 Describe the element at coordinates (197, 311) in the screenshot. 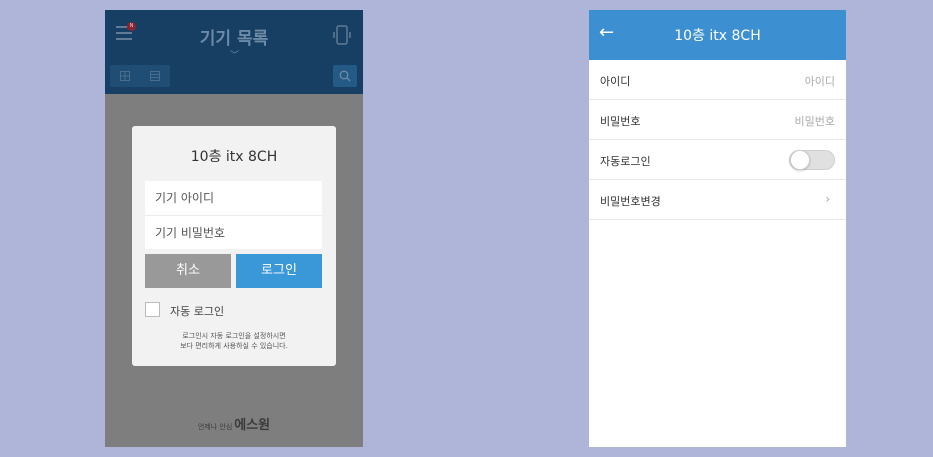

I see `auto-login-label: 자동 로그인` at that location.